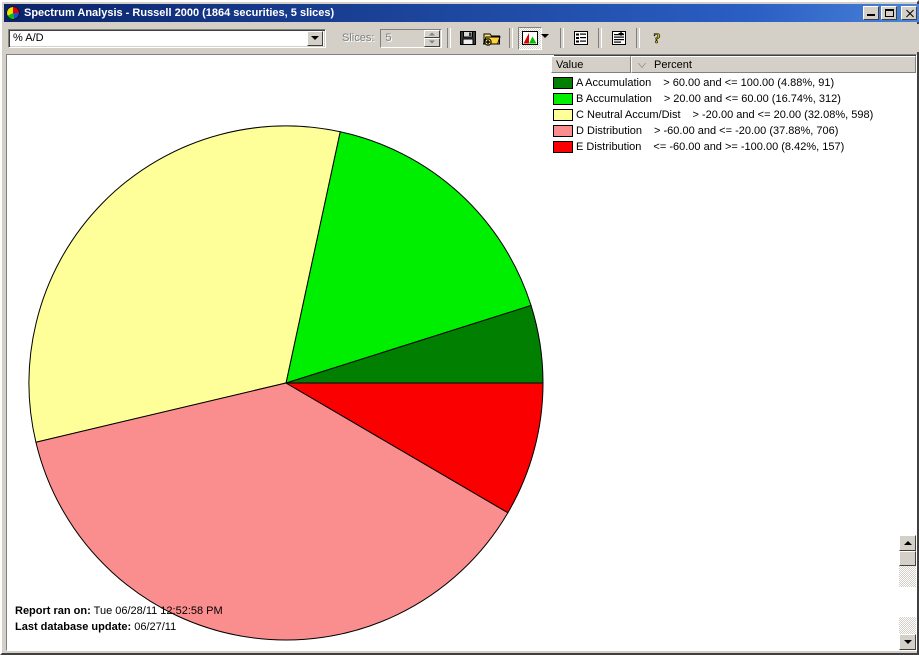 This screenshot has width=919, height=655. Describe the element at coordinates (749, 147) in the screenshot. I see `legend-row-range: <= -60.00 and >= -100.00 (8.42%, 157)` at that location.